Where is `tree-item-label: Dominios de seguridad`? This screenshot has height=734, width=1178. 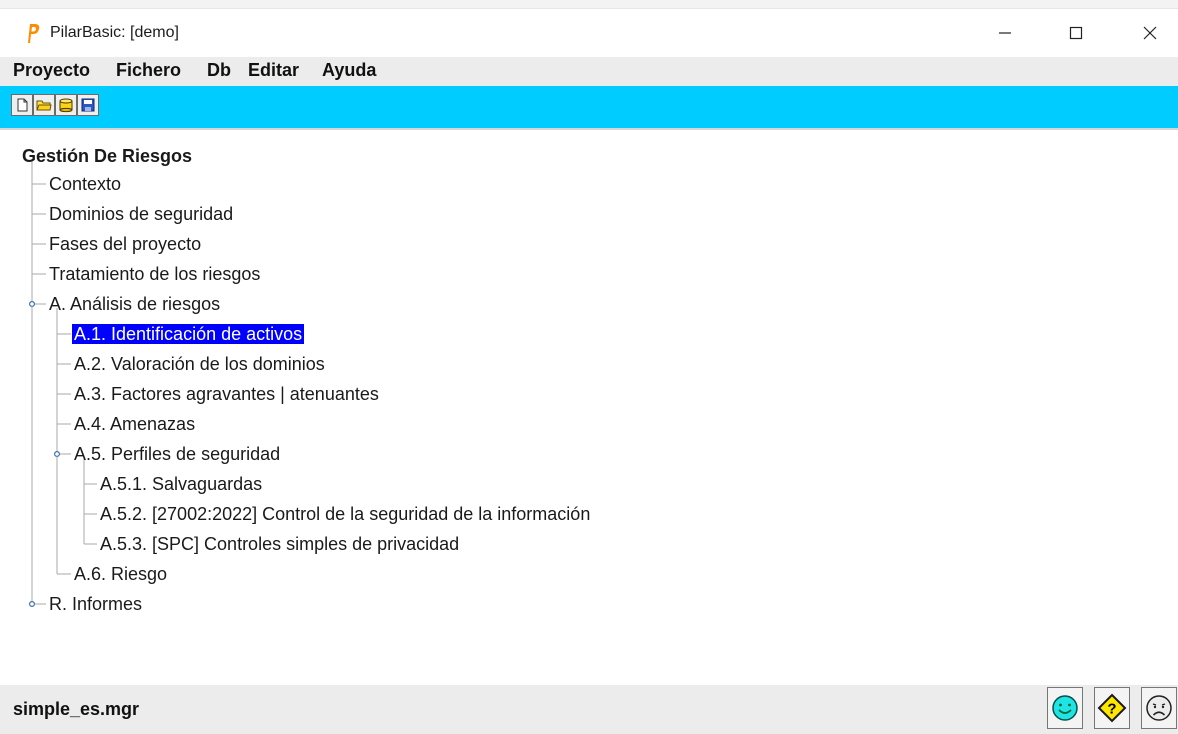
tree-item-label: Dominios de seguridad is located at coordinates (141, 214).